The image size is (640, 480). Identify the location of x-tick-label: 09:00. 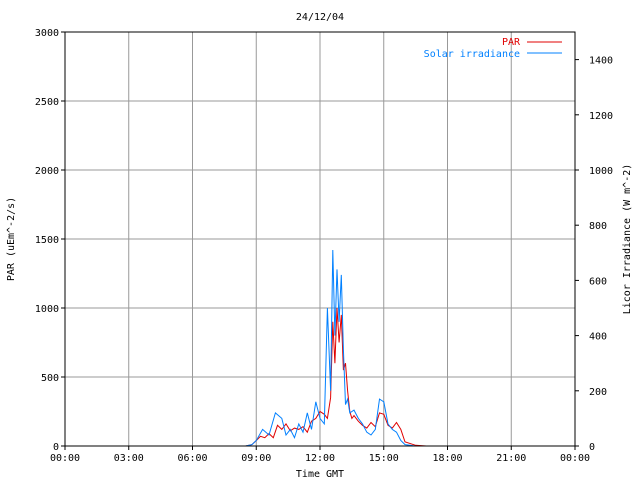
(256, 458).